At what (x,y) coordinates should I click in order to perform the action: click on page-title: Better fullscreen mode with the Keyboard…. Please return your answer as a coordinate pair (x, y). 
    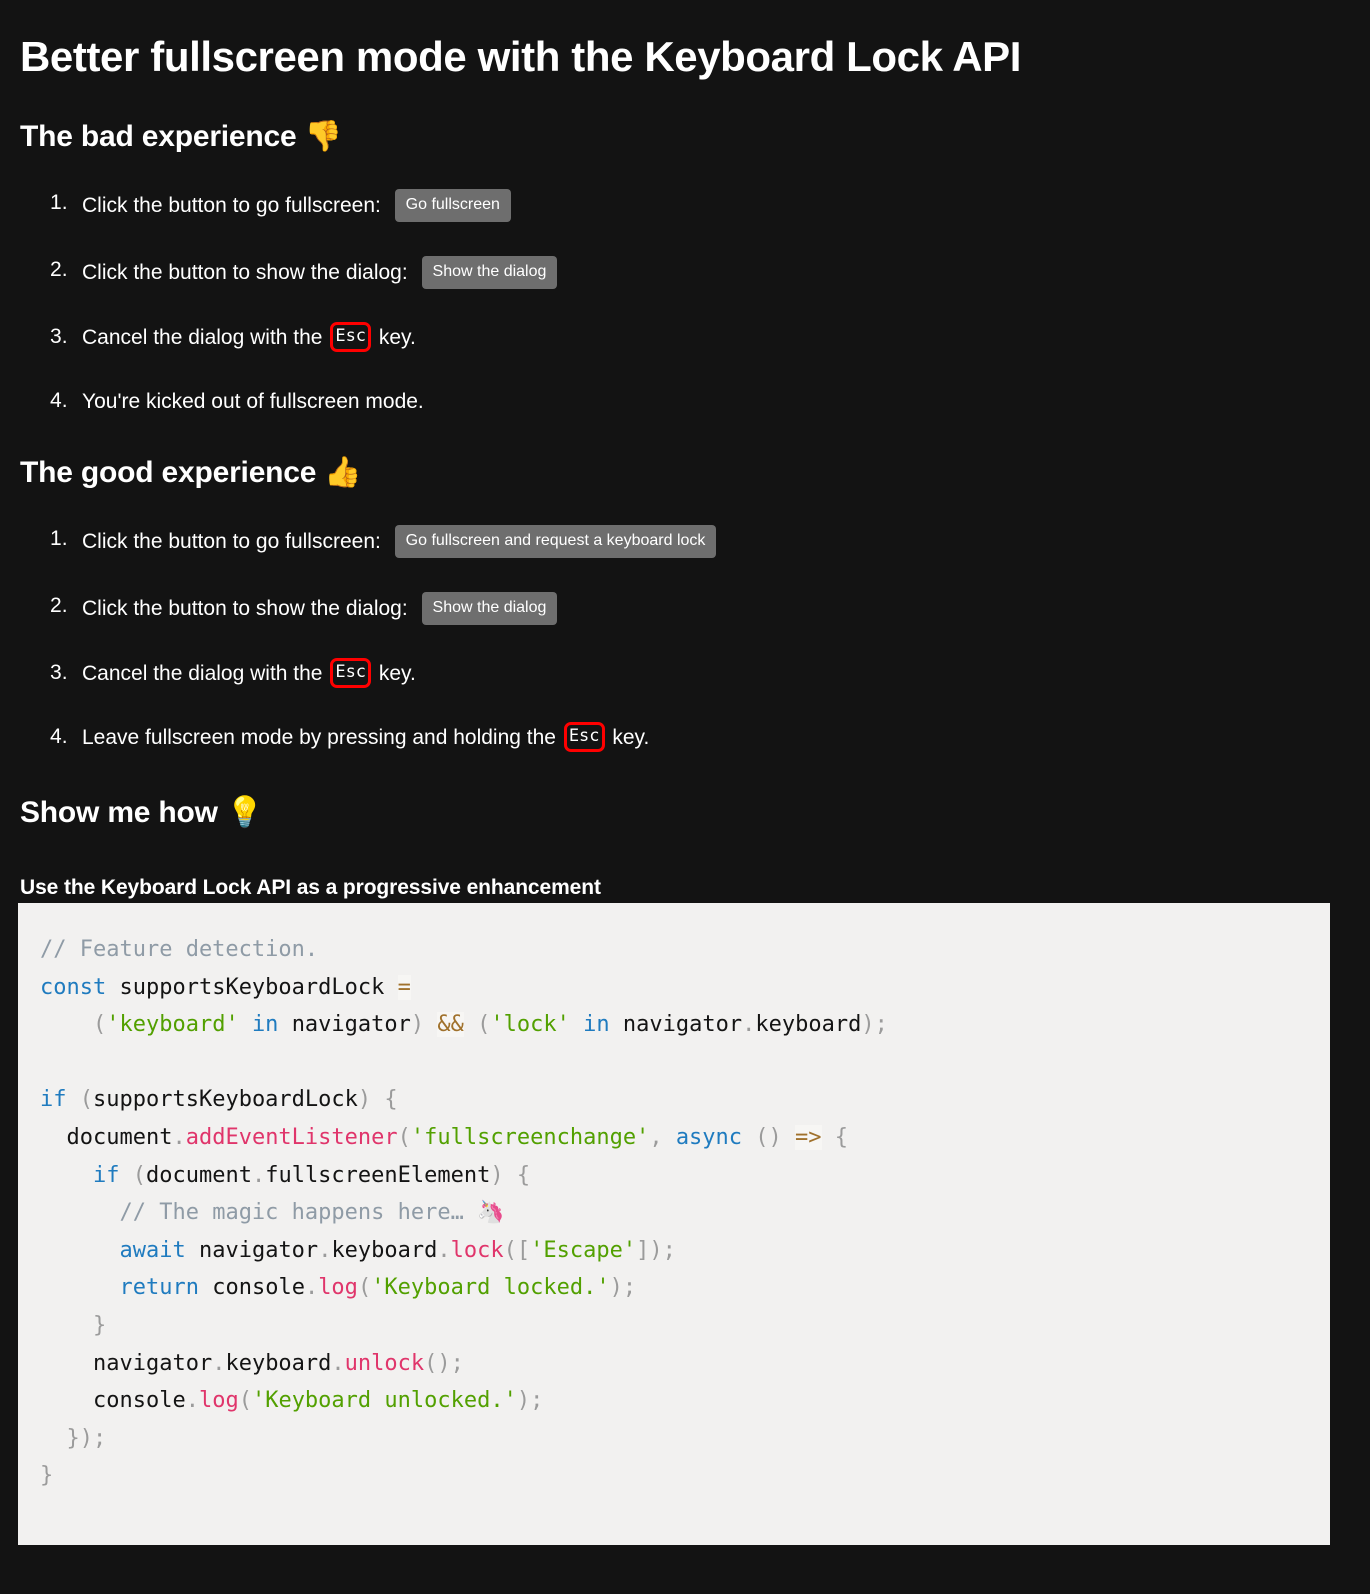
    Looking at the image, I should click on (521, 56).